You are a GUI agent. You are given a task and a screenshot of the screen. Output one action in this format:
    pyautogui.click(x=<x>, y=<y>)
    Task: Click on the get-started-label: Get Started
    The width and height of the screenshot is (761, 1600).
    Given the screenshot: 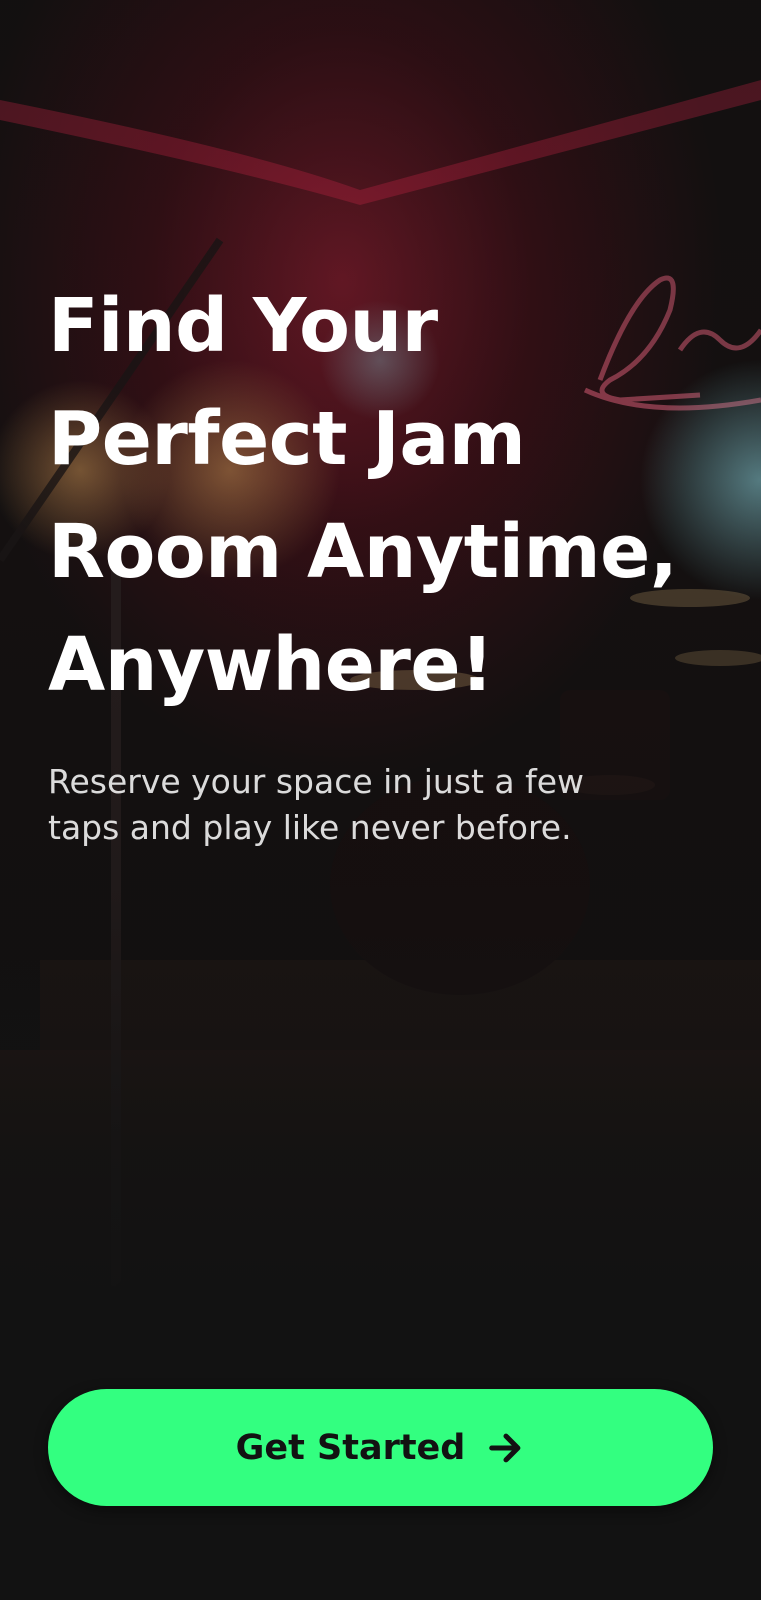 What is the action you would take?
    pyautogui.click(x=350, y=1447)
    